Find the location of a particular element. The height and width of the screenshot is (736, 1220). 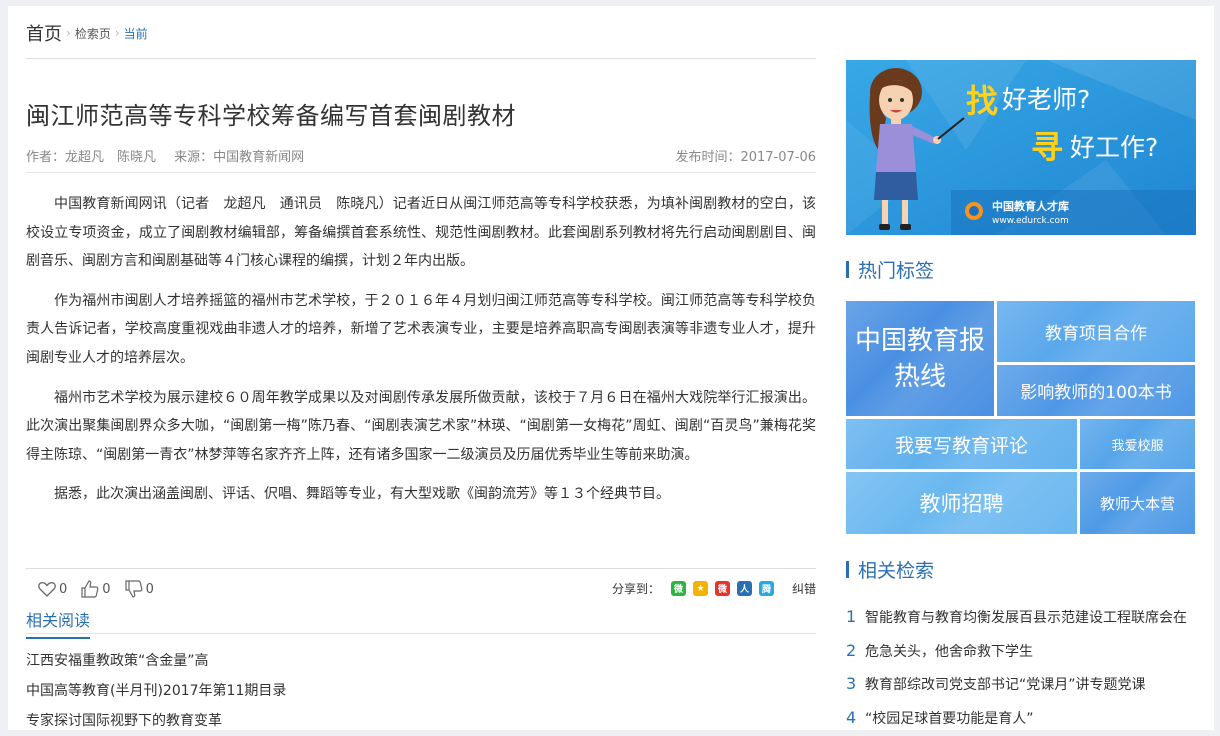

banner-line1: 好老师? is located at coordinates (1046, 99).